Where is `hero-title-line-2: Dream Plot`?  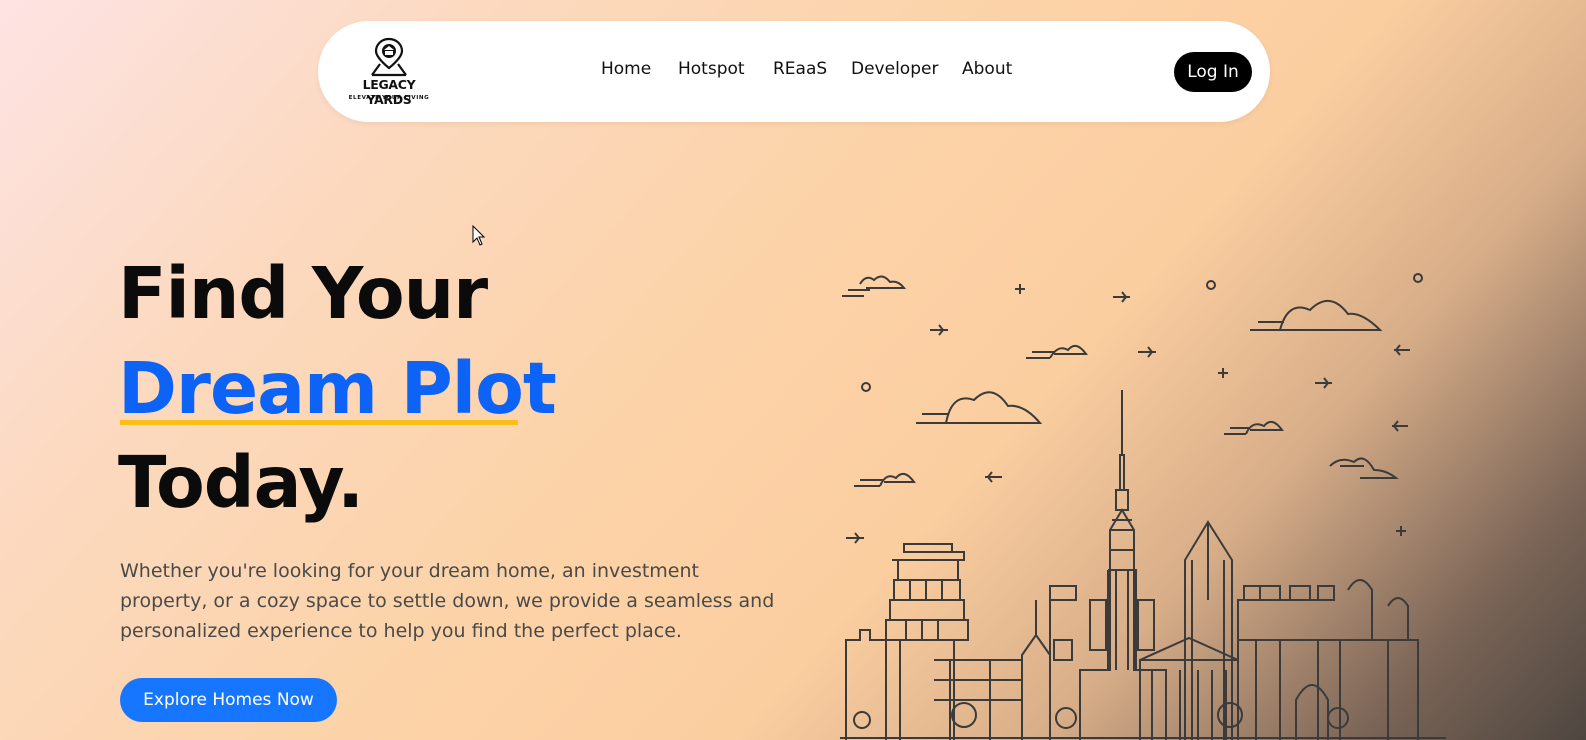 hero-title-line-2: Dream Plot is located at coordinates (337, 388).